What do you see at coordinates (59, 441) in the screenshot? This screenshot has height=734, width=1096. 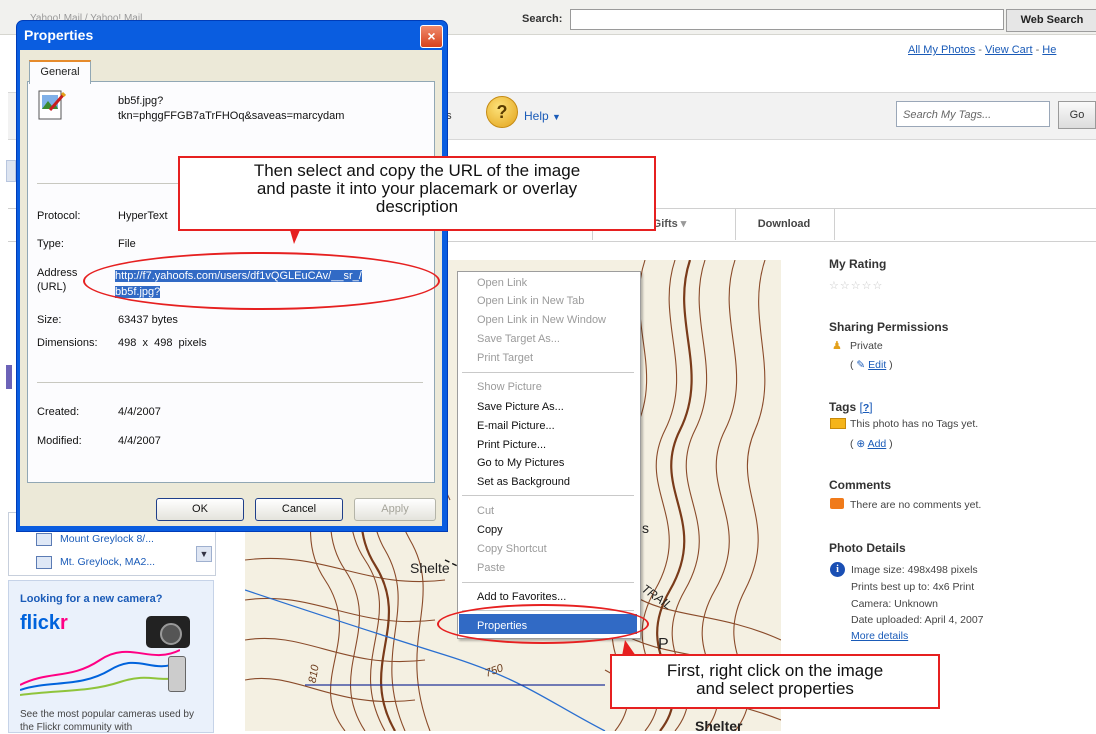 I see `modified-label: Modified:` at bounding box center [59, 441].